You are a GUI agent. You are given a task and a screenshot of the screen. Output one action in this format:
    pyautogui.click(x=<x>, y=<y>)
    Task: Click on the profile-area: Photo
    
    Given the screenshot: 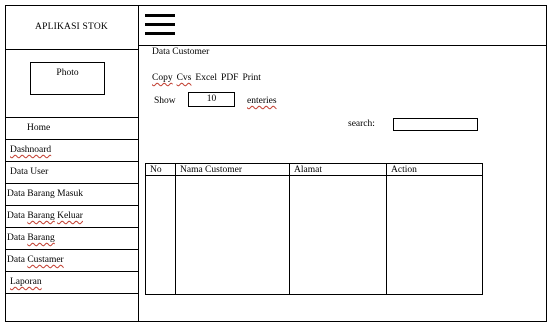 What is the action you would take?
    pyautogui.click(x=71, y=84)
    